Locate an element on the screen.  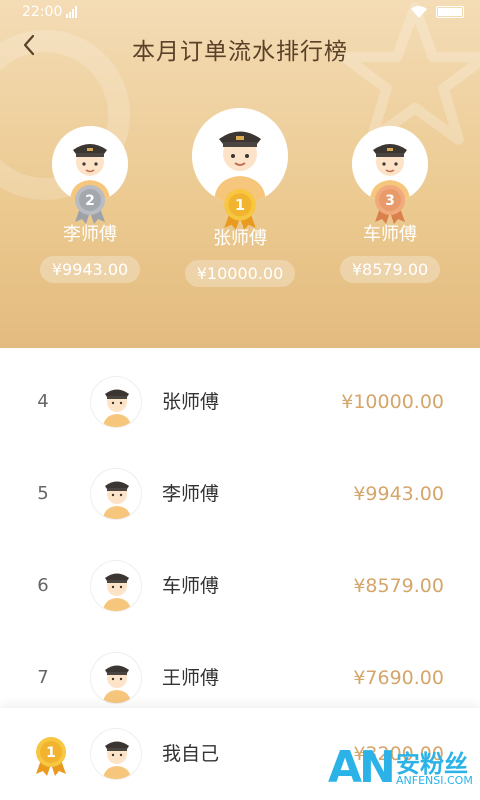
podium-third: 3 车师傅 ¥8579.00 is located at coordinates (390, 204).